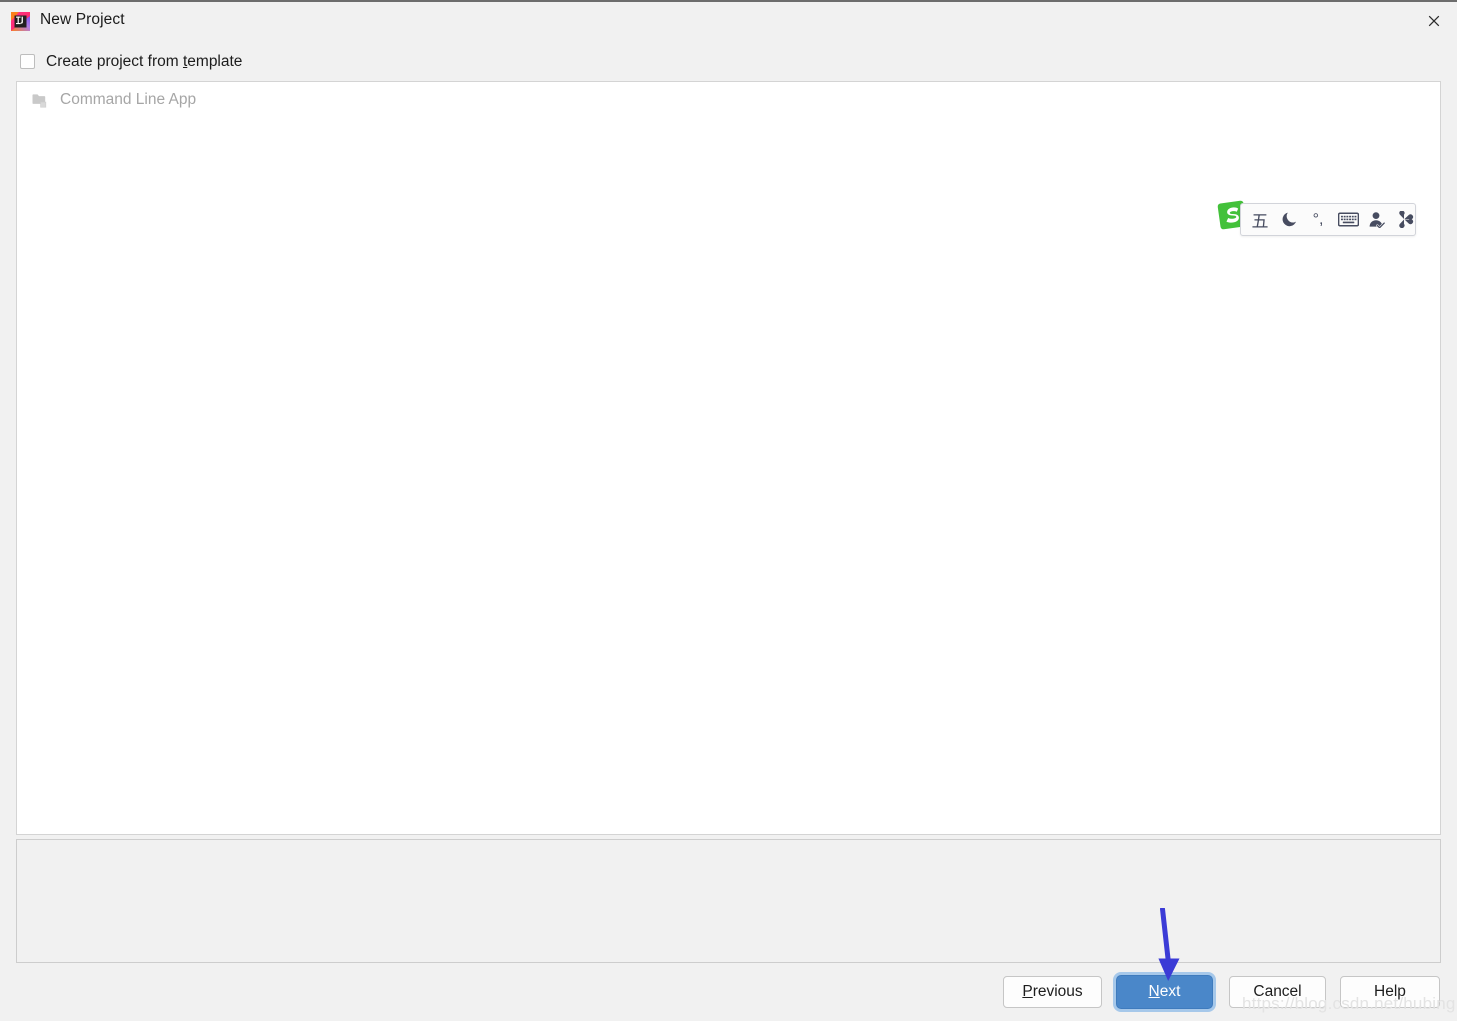  What do you see at coordinates (114, 61) in the screenshot?
I see `label-text-before: Create project from` at bounding box center [114, 61].